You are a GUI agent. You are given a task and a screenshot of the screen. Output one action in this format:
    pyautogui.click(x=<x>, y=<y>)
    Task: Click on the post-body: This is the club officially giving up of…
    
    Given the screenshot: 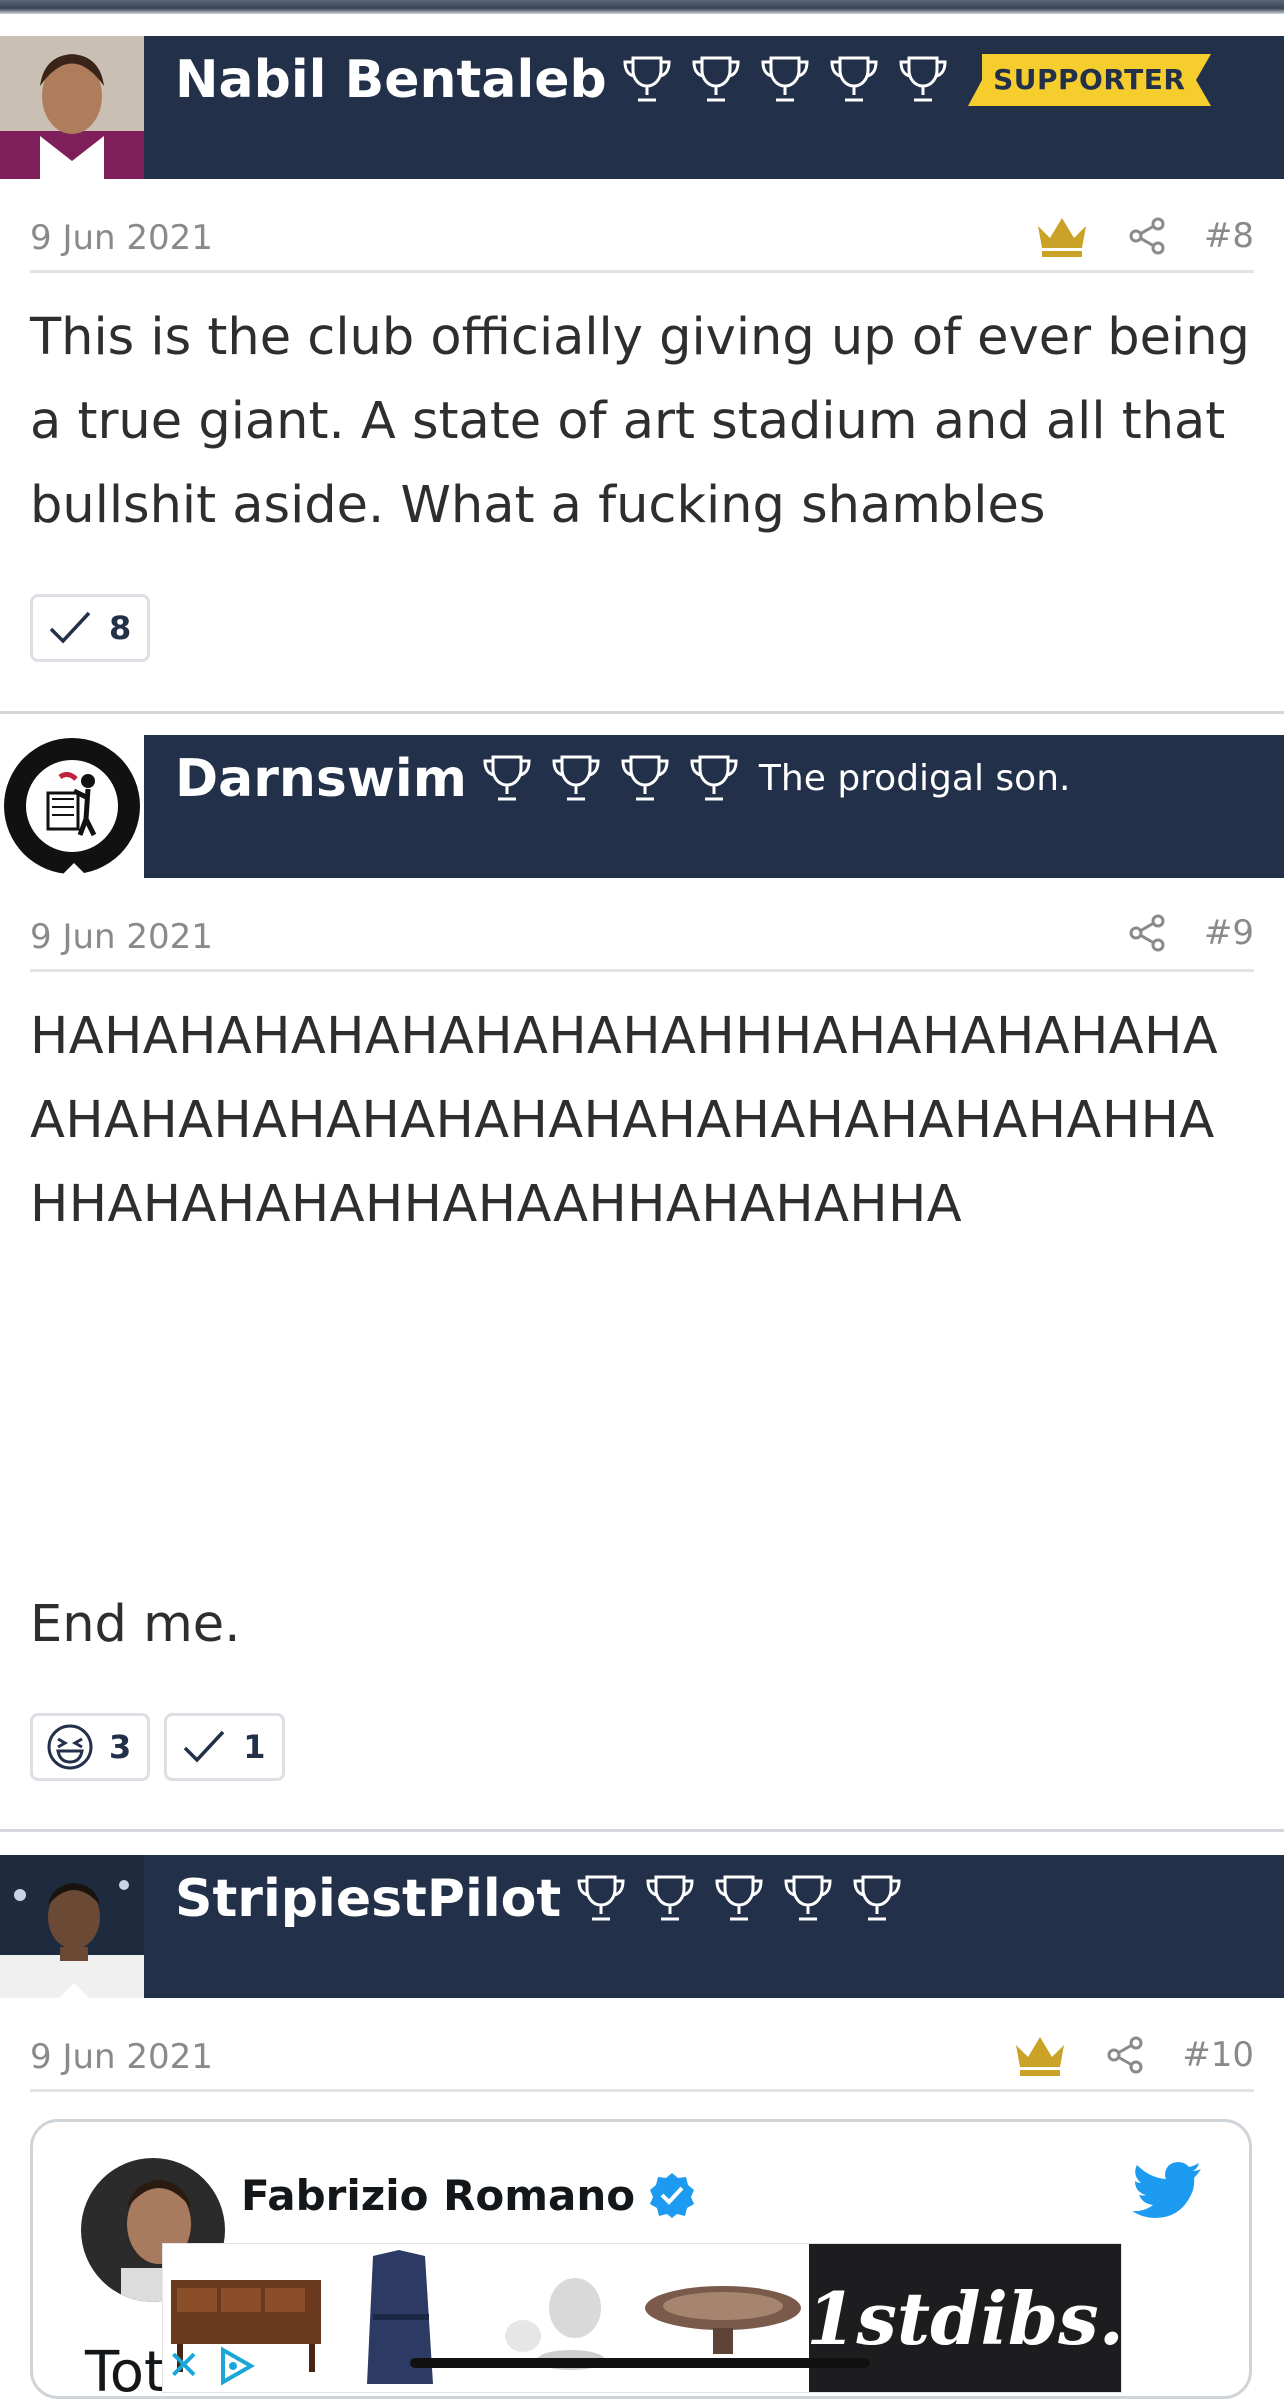 What is the action you would take?
    pyautogui.click(x=640, y=421)
    